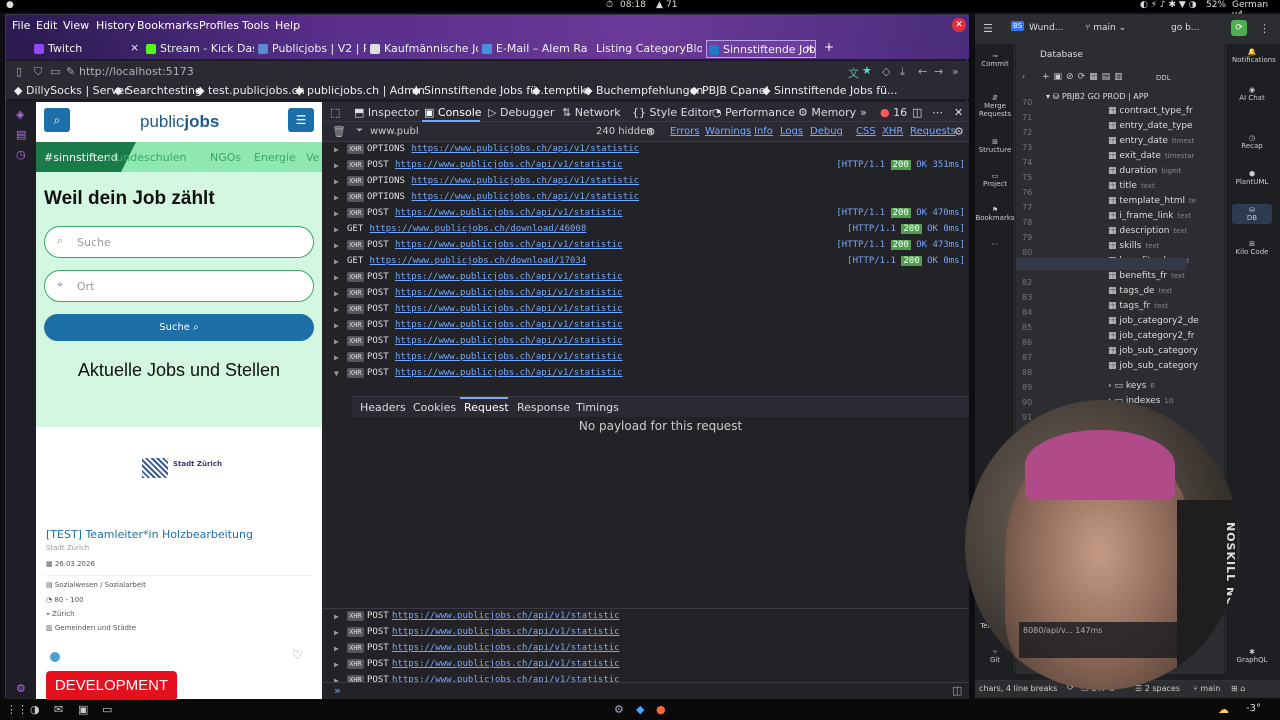  What do you see at coordinates (453, 112) in the screenshot?
I see `tab-console: ▣ Console` at bounding box center [453, 112].